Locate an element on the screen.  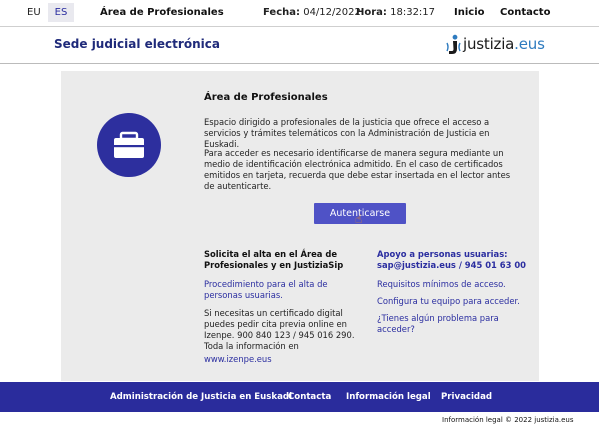
site-title: Sede judicial electrónica is located at coordinates (137, 44).